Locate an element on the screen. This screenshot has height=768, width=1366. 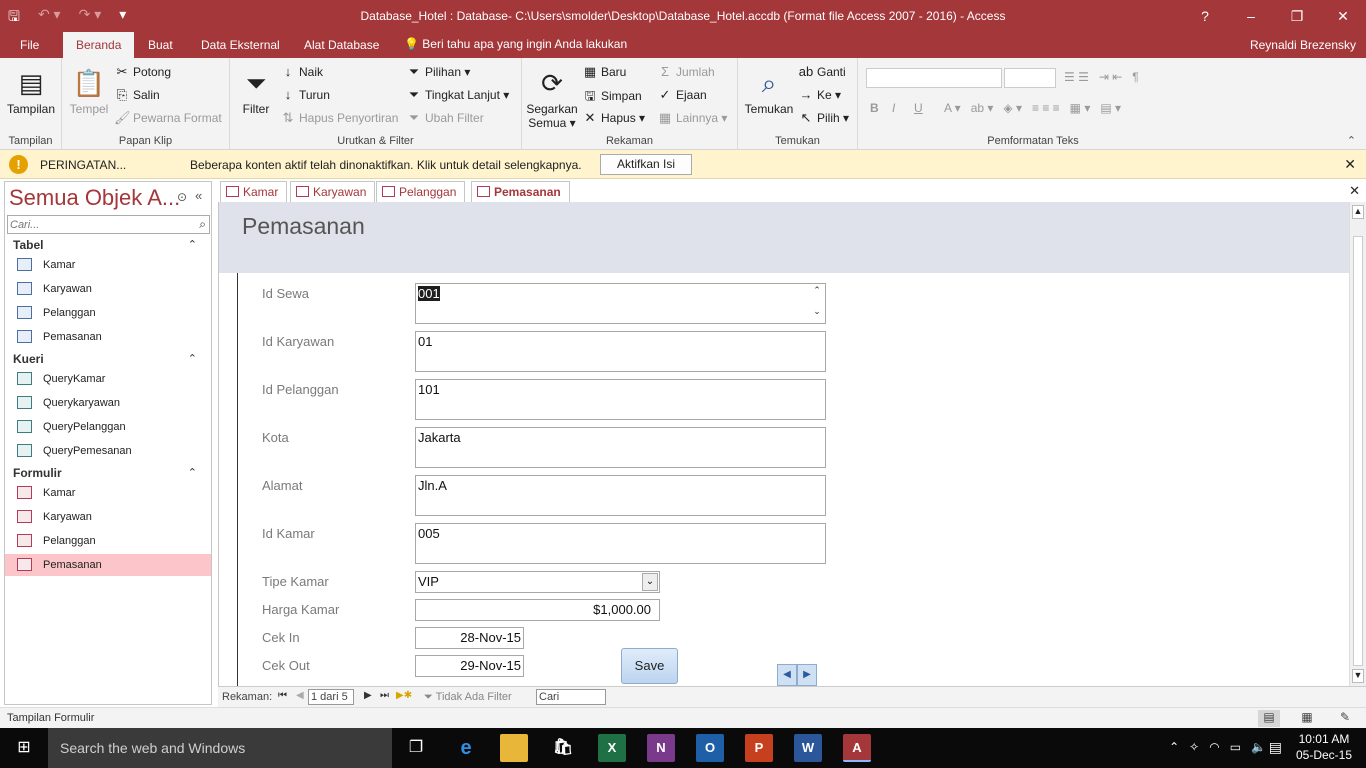
id-karyawan-field: 01 is located at coordinates (620, 351).